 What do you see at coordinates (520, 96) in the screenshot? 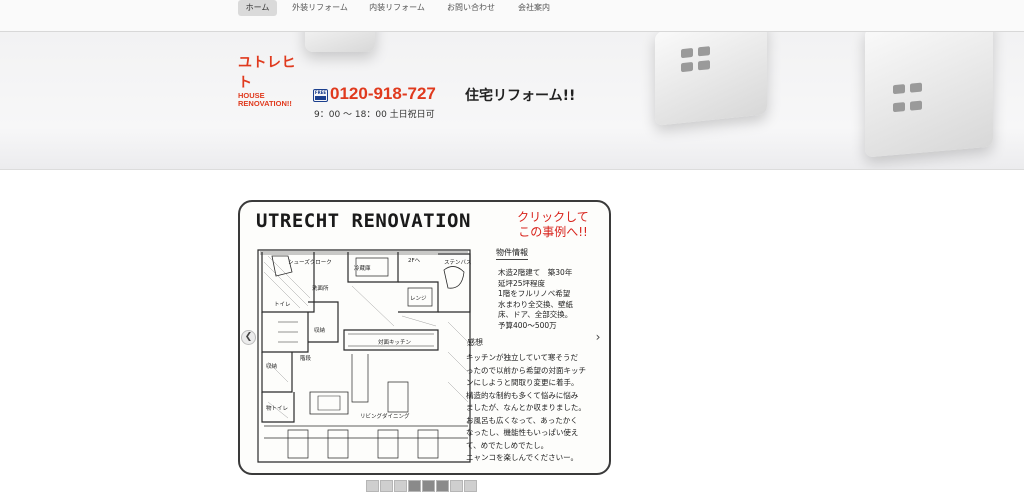
I see `hero-tagline: 住宅リフォーム!!` at bounding box center [520, 96].